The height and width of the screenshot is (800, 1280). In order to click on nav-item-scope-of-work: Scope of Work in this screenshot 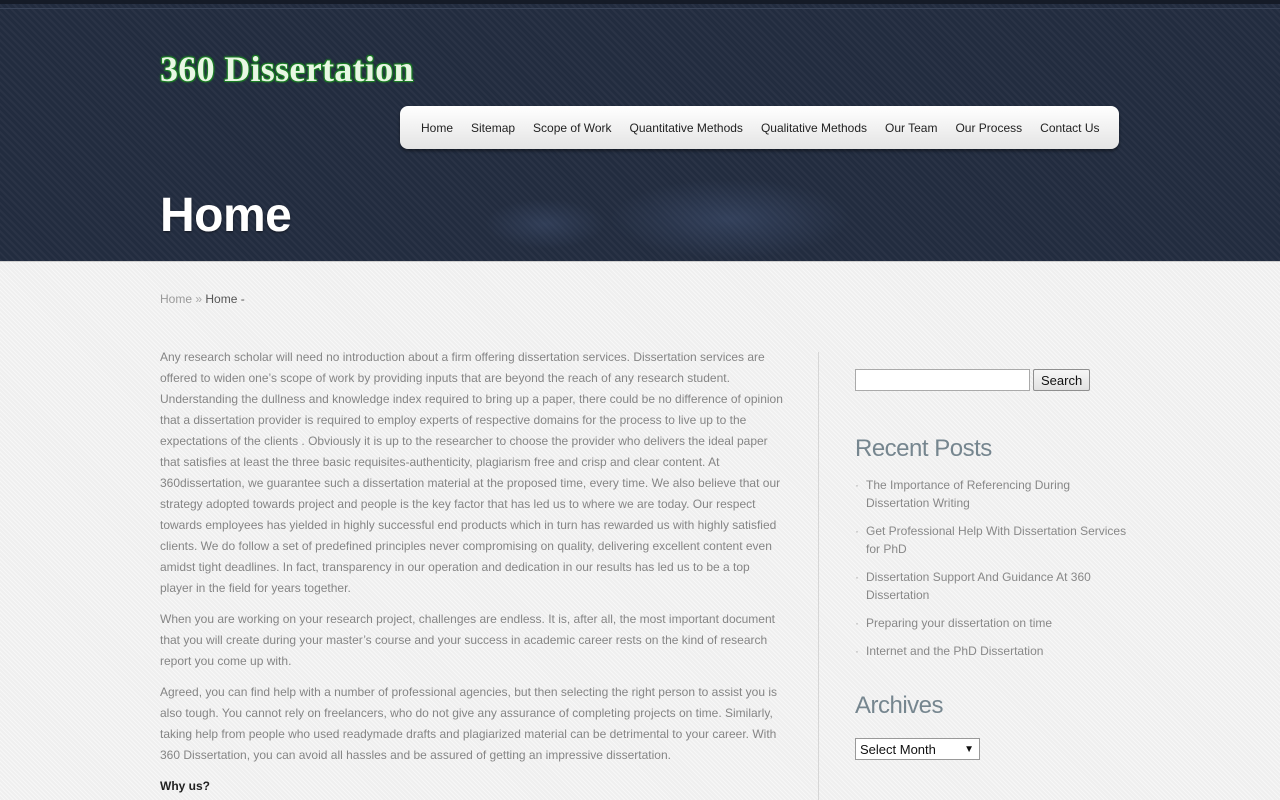, I will do `click(572, 128)`.